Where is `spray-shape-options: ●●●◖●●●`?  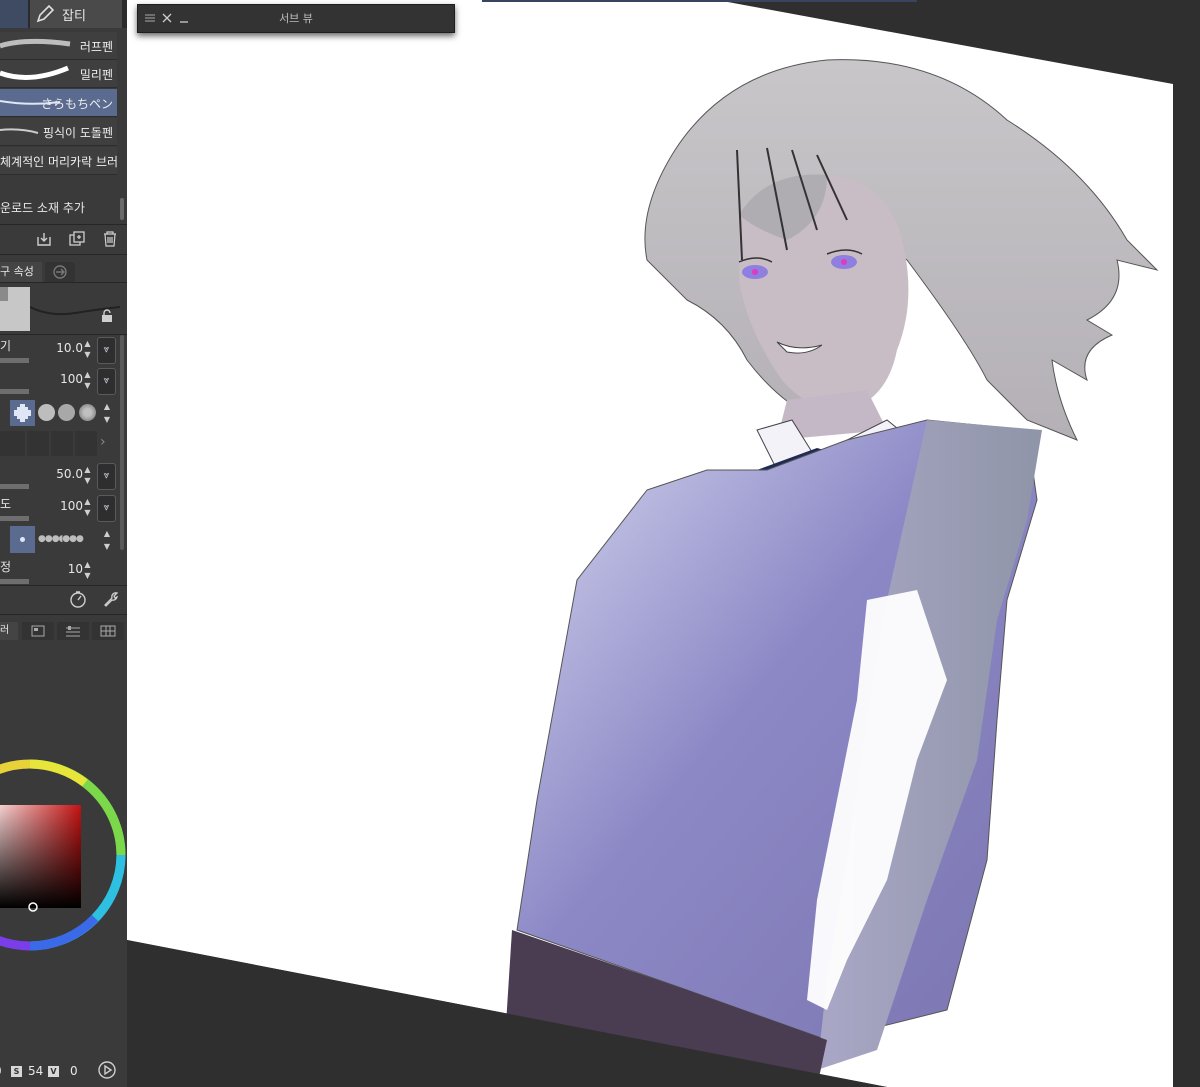
spray-shape-options: ●●●◖●●● is located at coordinates (61, 539).